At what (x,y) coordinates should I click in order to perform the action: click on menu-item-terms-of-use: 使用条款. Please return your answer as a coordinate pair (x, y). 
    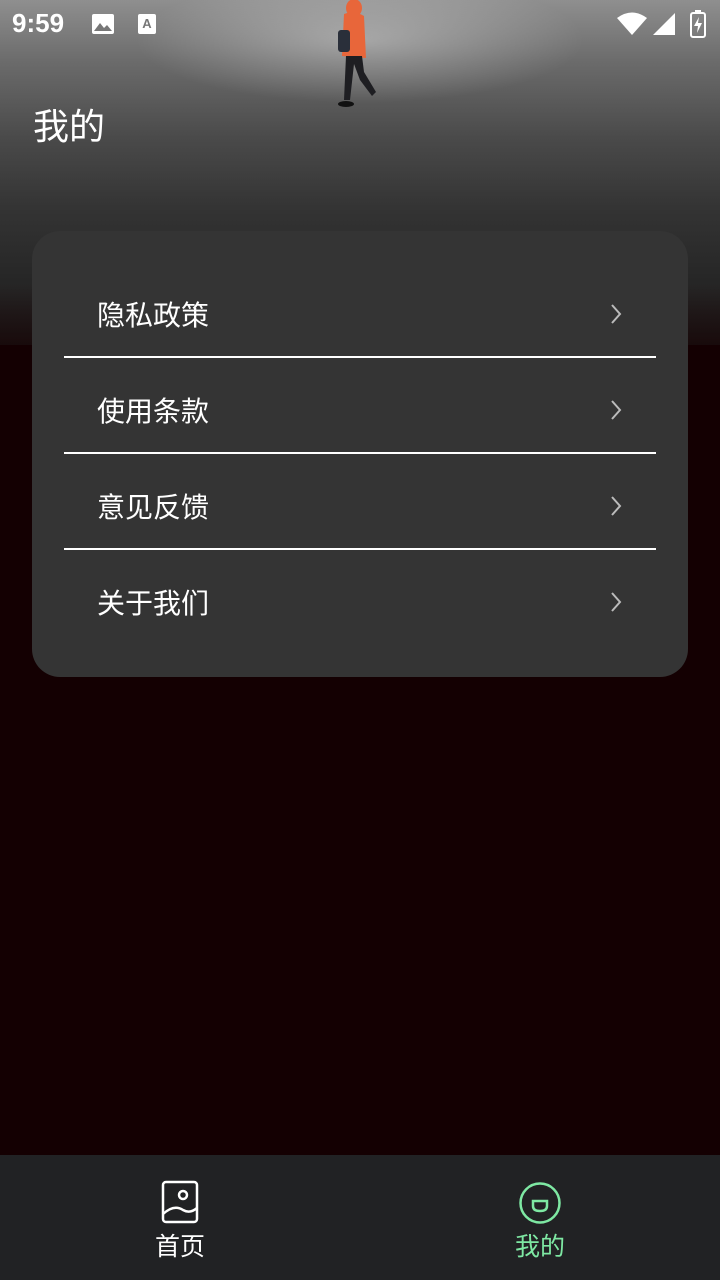
    Looking at the image, I should click on (360, 410).